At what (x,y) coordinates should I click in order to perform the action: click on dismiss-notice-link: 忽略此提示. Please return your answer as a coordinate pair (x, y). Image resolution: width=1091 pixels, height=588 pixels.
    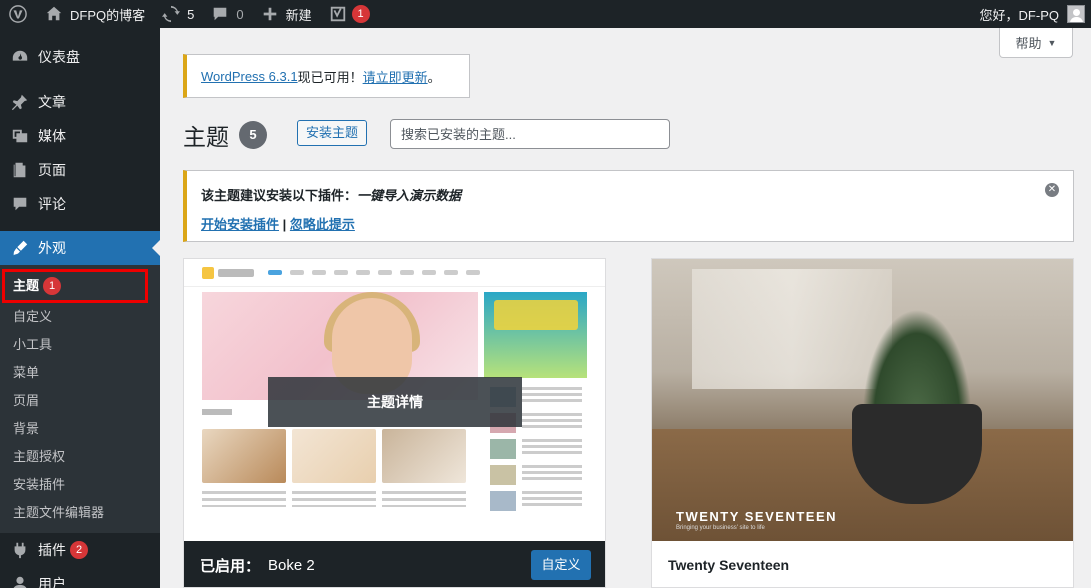
    Looking at the image, I should click on (322, 224).